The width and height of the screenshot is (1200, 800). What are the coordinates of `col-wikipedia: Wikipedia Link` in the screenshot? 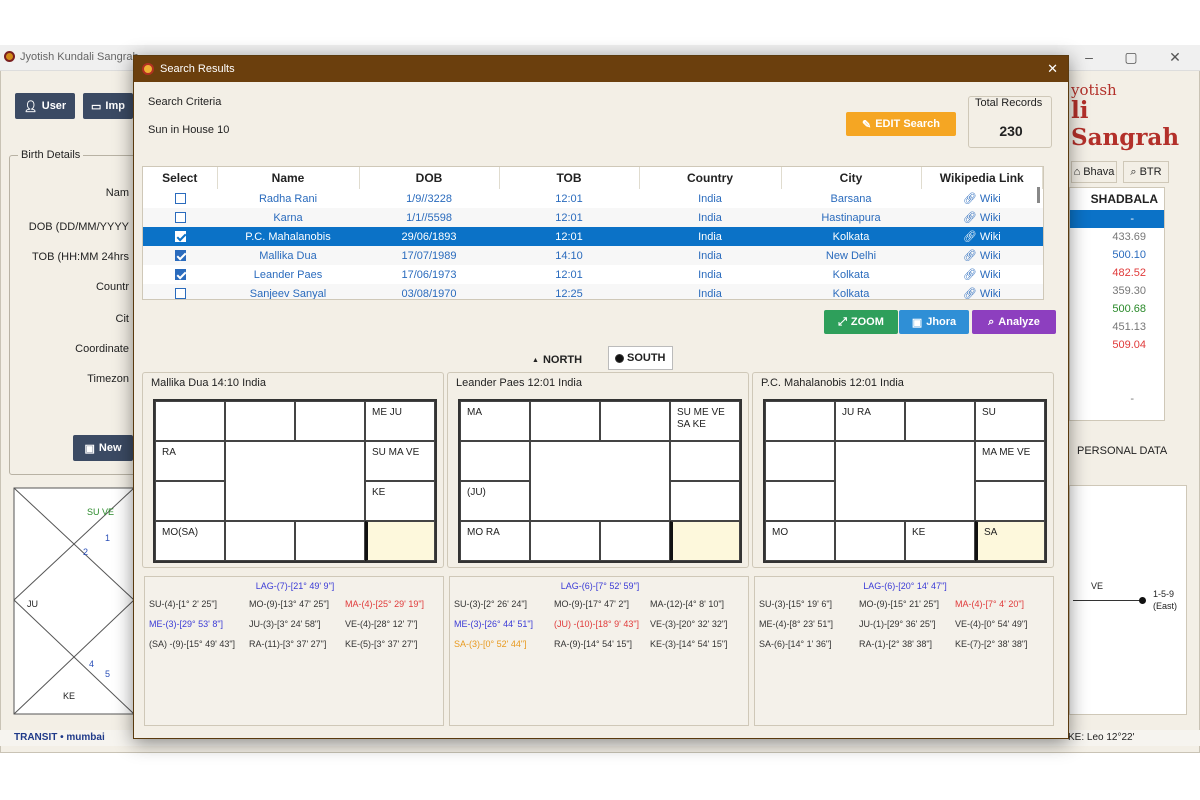 It's located at (982, 178).